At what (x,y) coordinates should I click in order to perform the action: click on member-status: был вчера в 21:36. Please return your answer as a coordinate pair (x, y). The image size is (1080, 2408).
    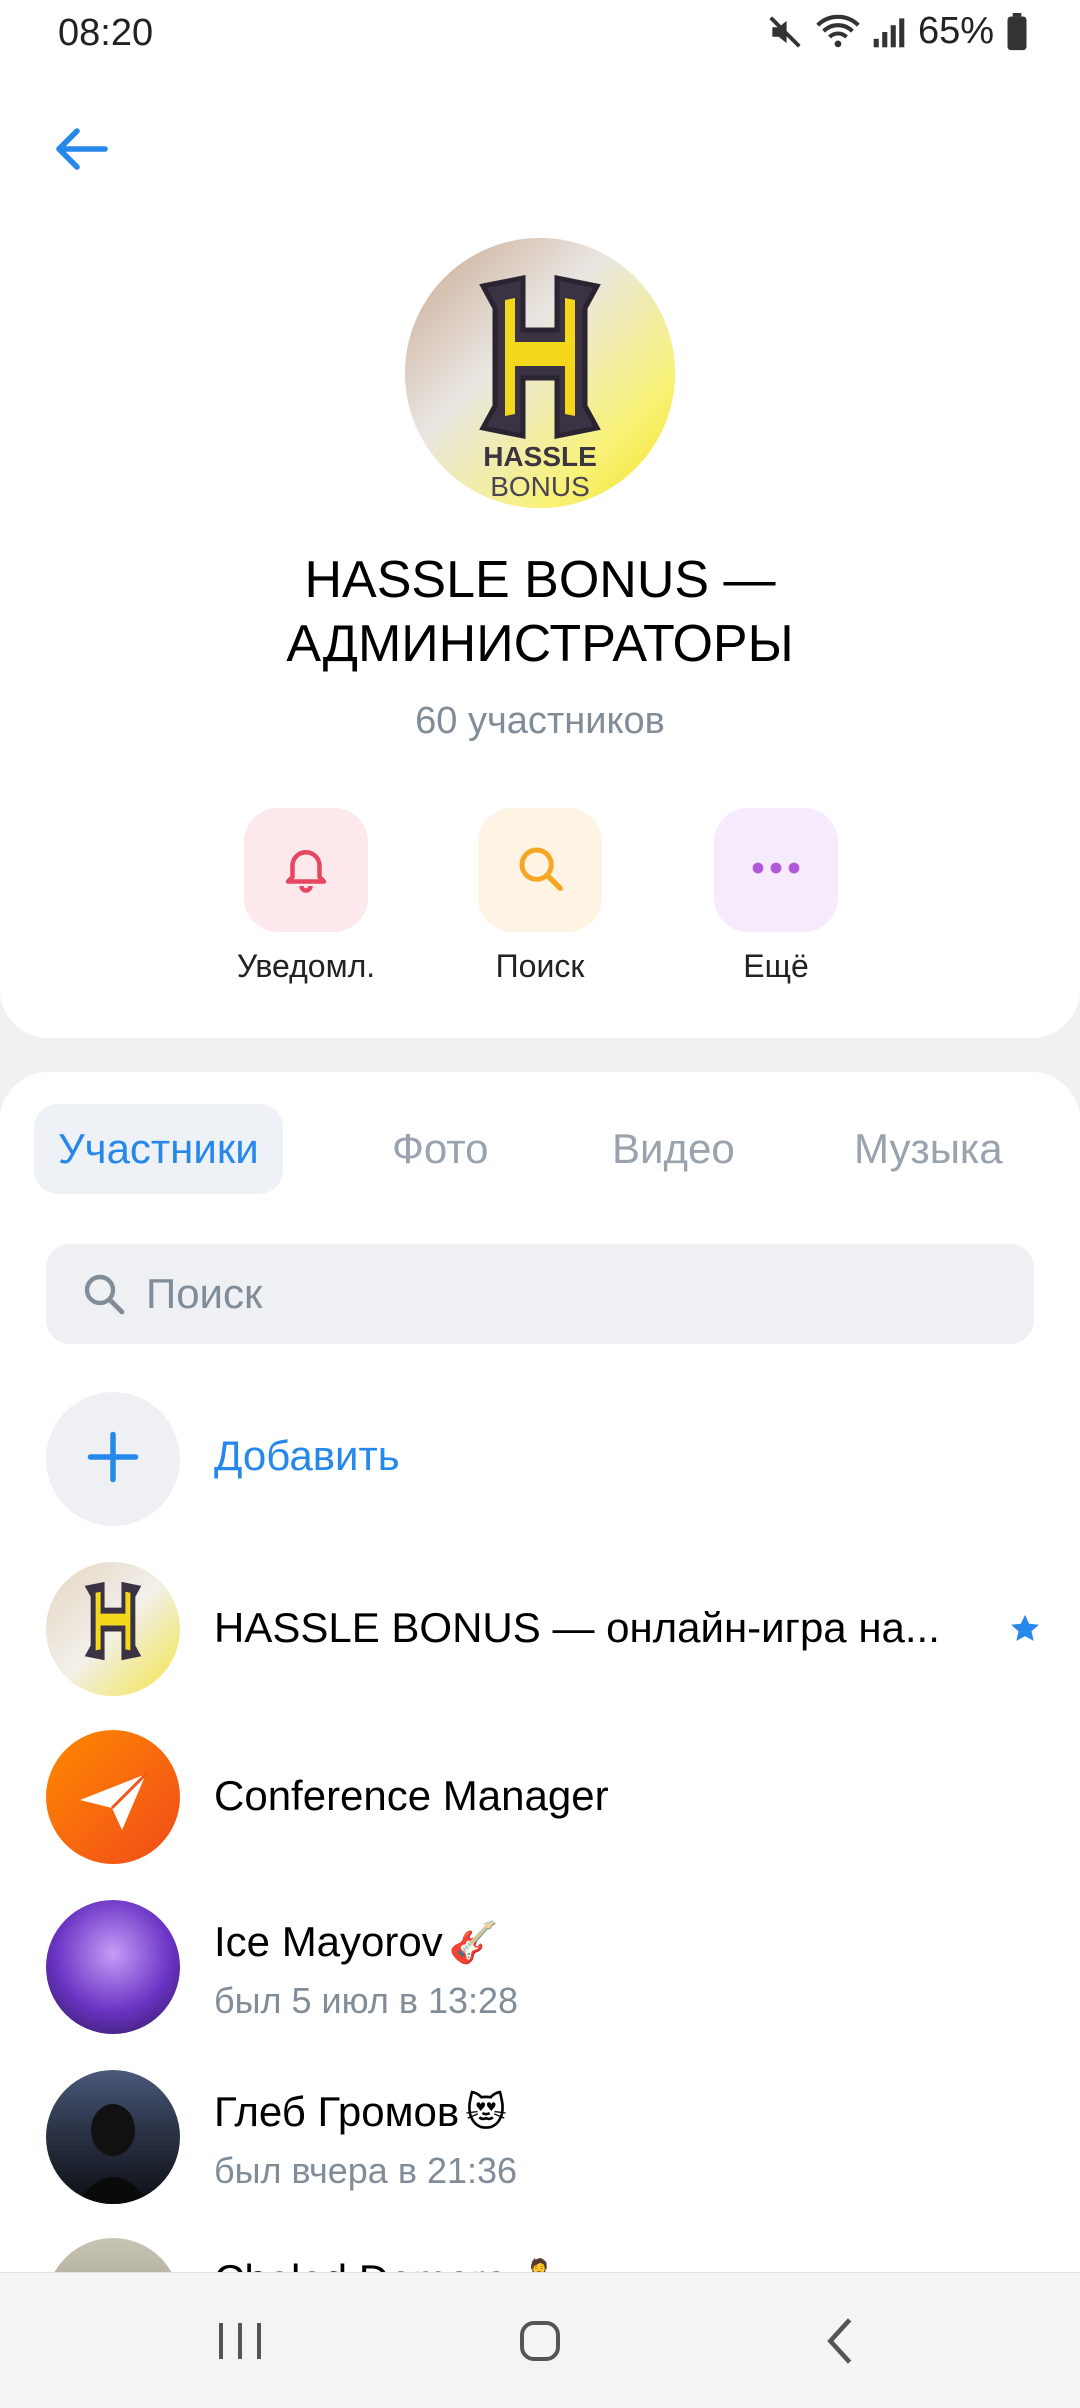
    Looking at the image, I should click on (366, 2170).